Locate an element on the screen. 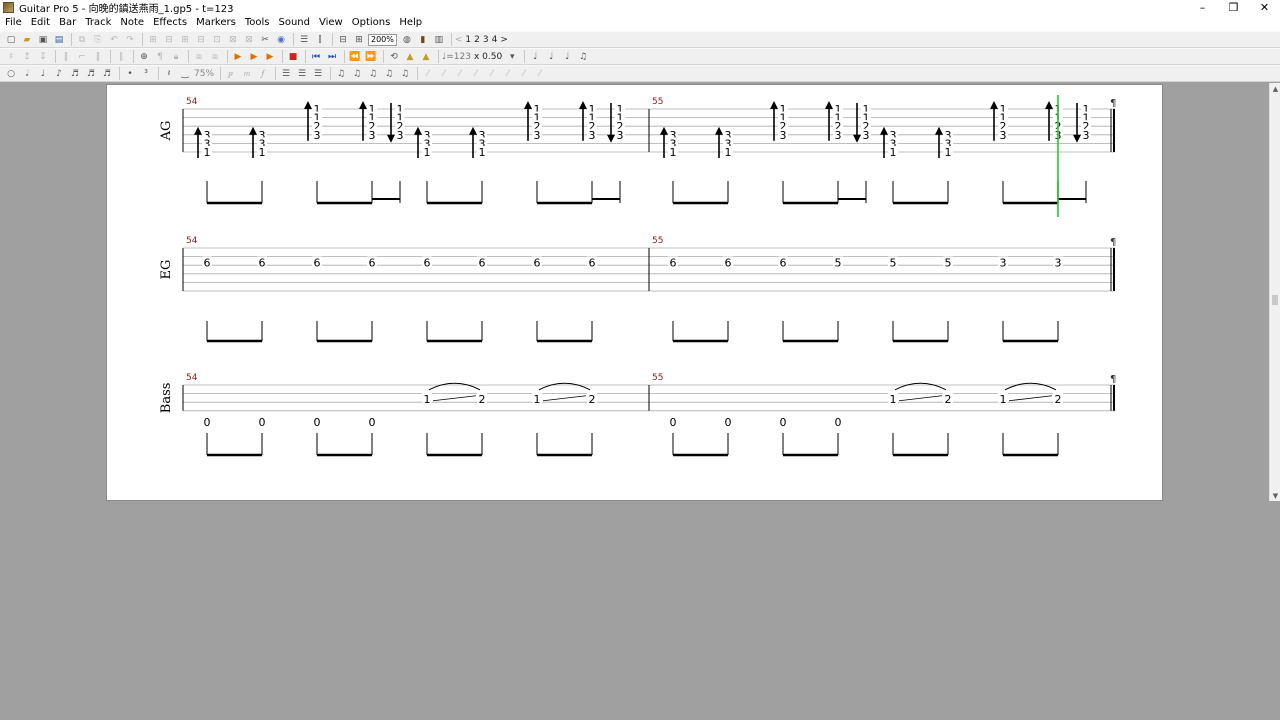 The width and height of the screenshot is (1280, 720). transpose-up-icon: ♩ is located at coordinates (535, 56).